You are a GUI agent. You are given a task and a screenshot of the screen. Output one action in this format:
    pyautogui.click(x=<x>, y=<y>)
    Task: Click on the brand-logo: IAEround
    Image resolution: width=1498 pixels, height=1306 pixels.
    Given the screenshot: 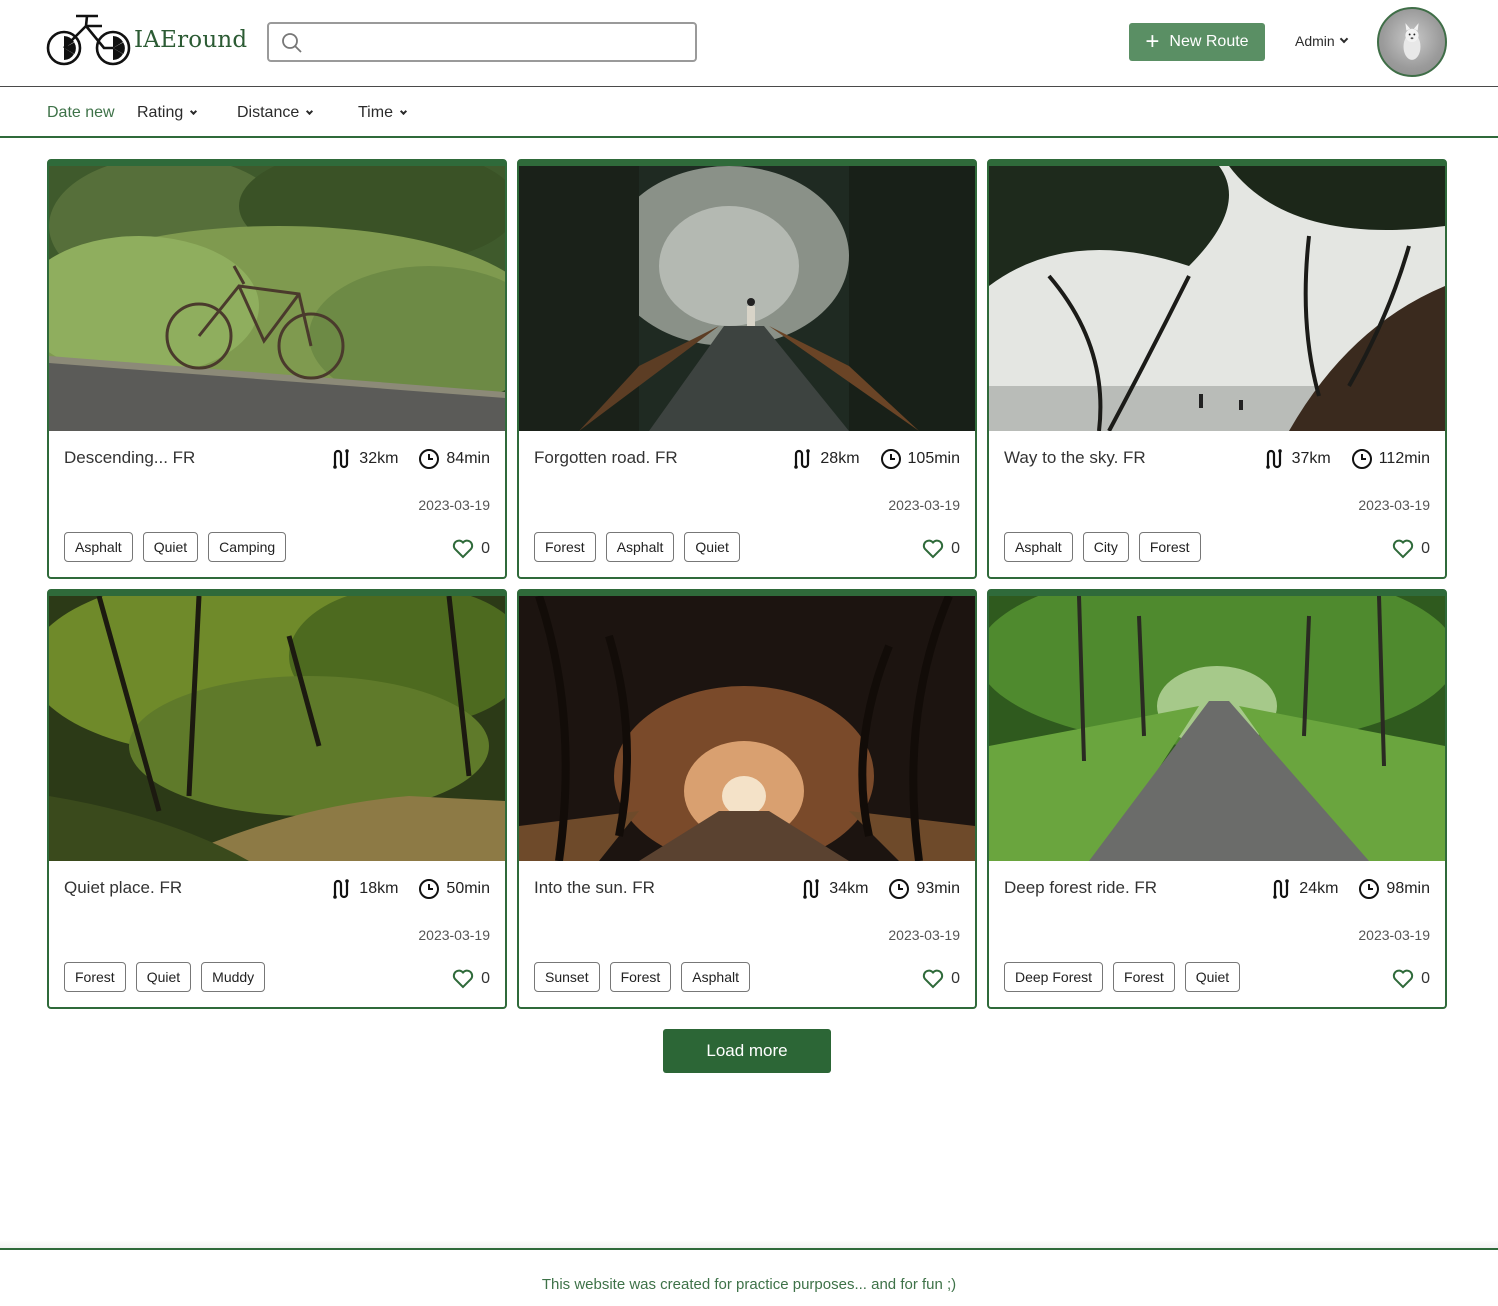 What is the action you would take?
    pyautogui.click(x=146, y=40)
    